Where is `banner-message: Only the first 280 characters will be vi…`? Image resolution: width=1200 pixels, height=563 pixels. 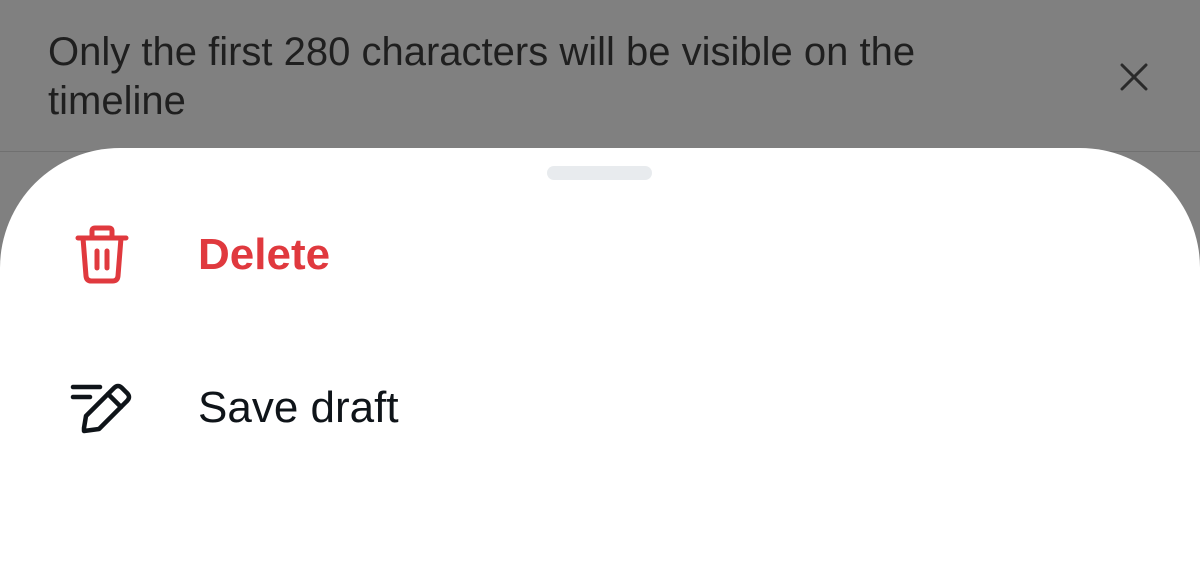
banner-message: Only the first 280 characters will be vi… is located at coordinates (482, 76).